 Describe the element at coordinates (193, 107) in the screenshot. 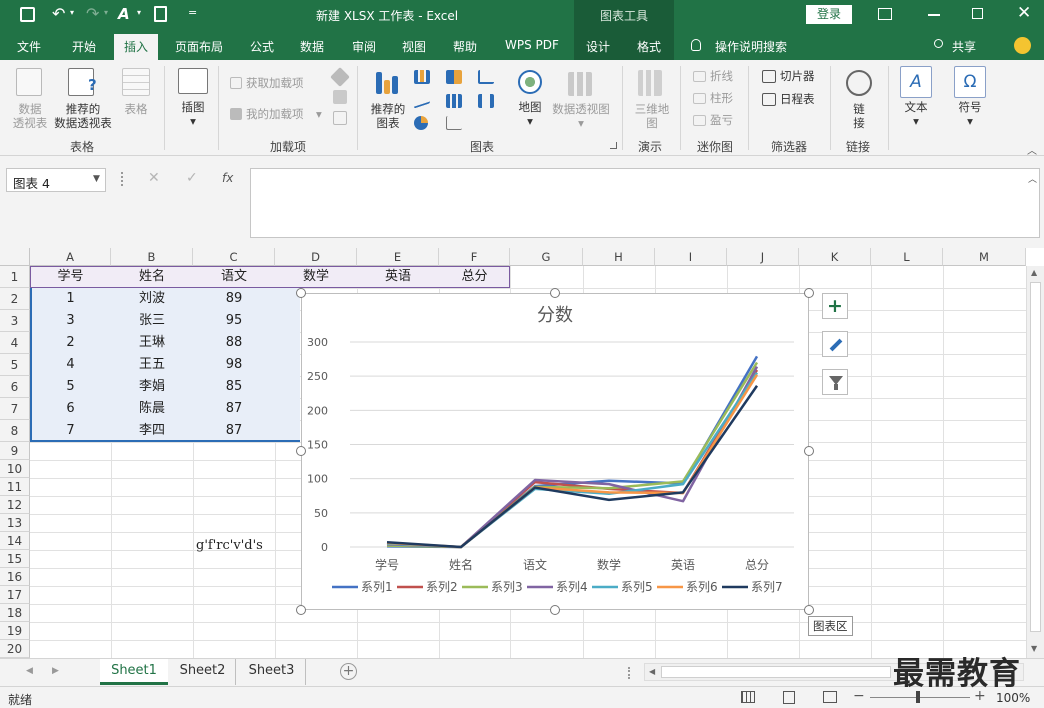

I see `illustrations-button: 插图` at that location.